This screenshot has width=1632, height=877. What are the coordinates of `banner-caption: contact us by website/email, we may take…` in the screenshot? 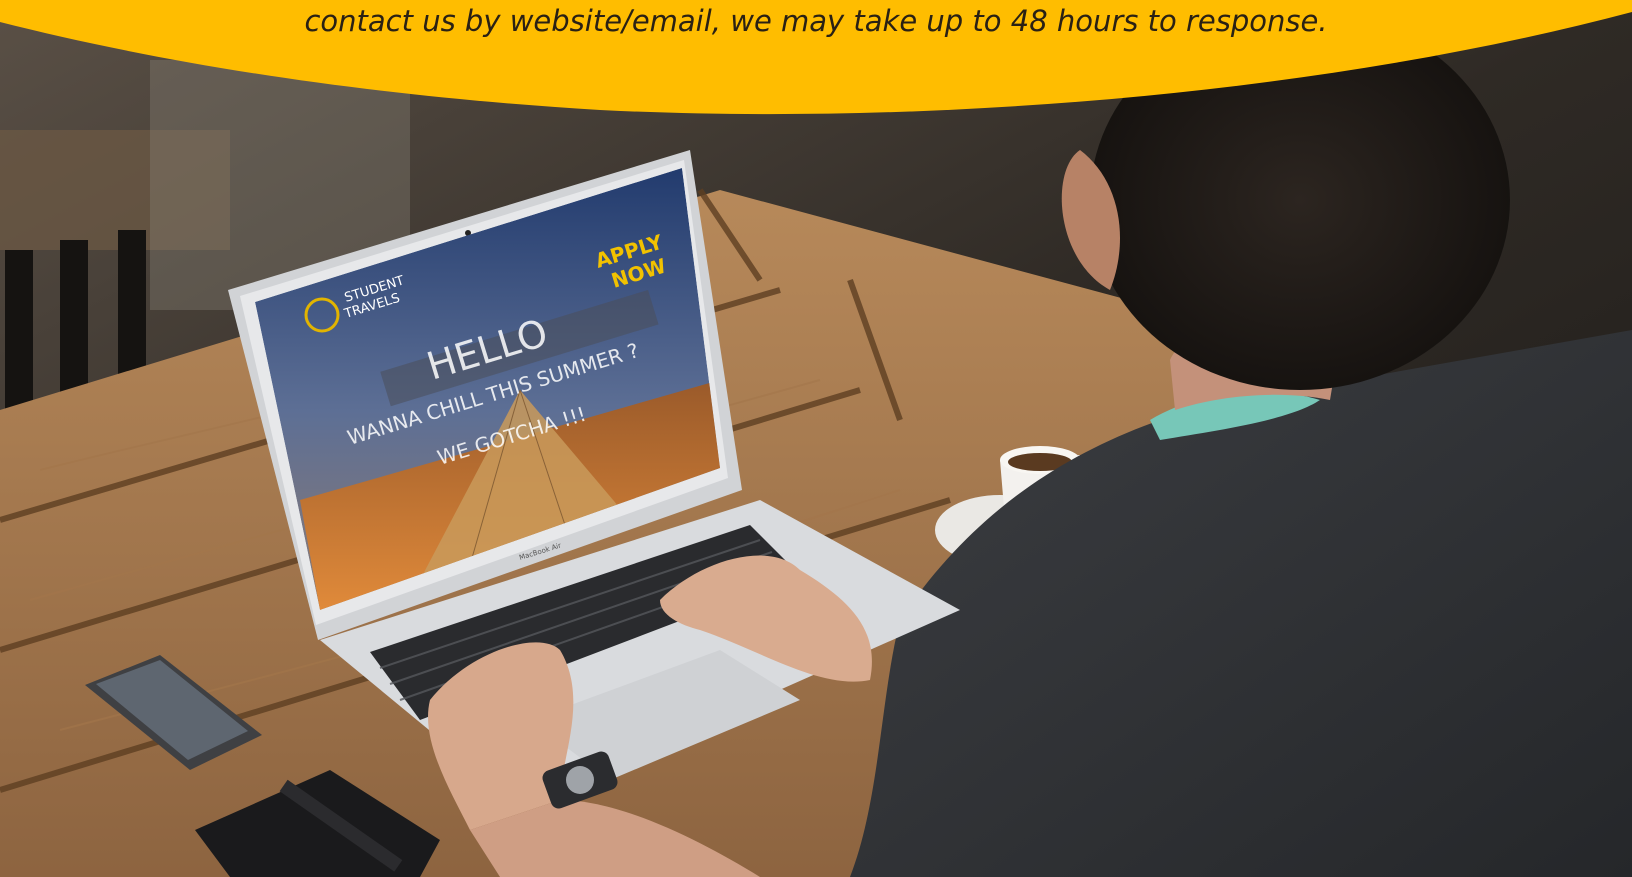 It's located at (816, 30).